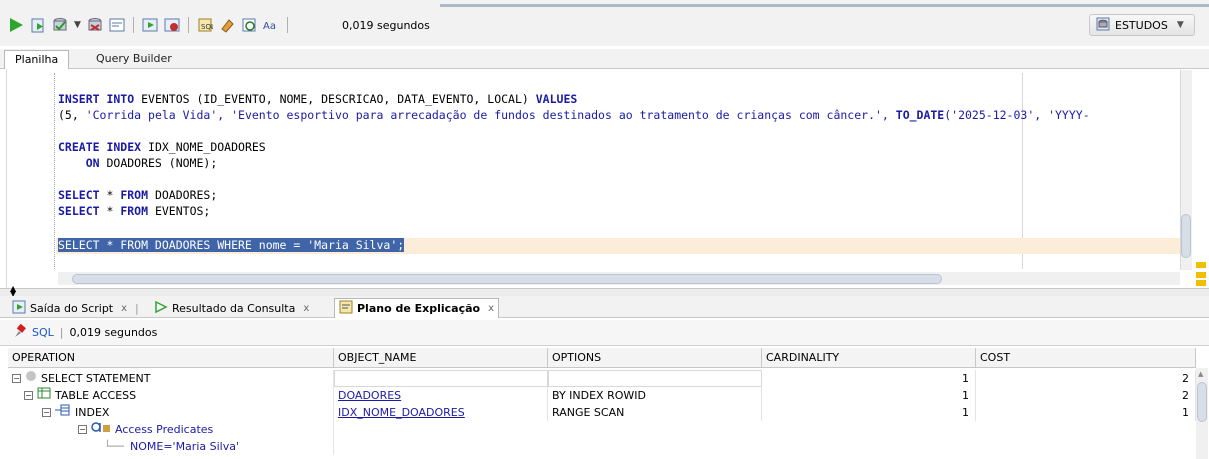 The width and height of the screenshot is (1209, 459). I want to click on tab-label: Resultado da Consulta, so click(234, 308).